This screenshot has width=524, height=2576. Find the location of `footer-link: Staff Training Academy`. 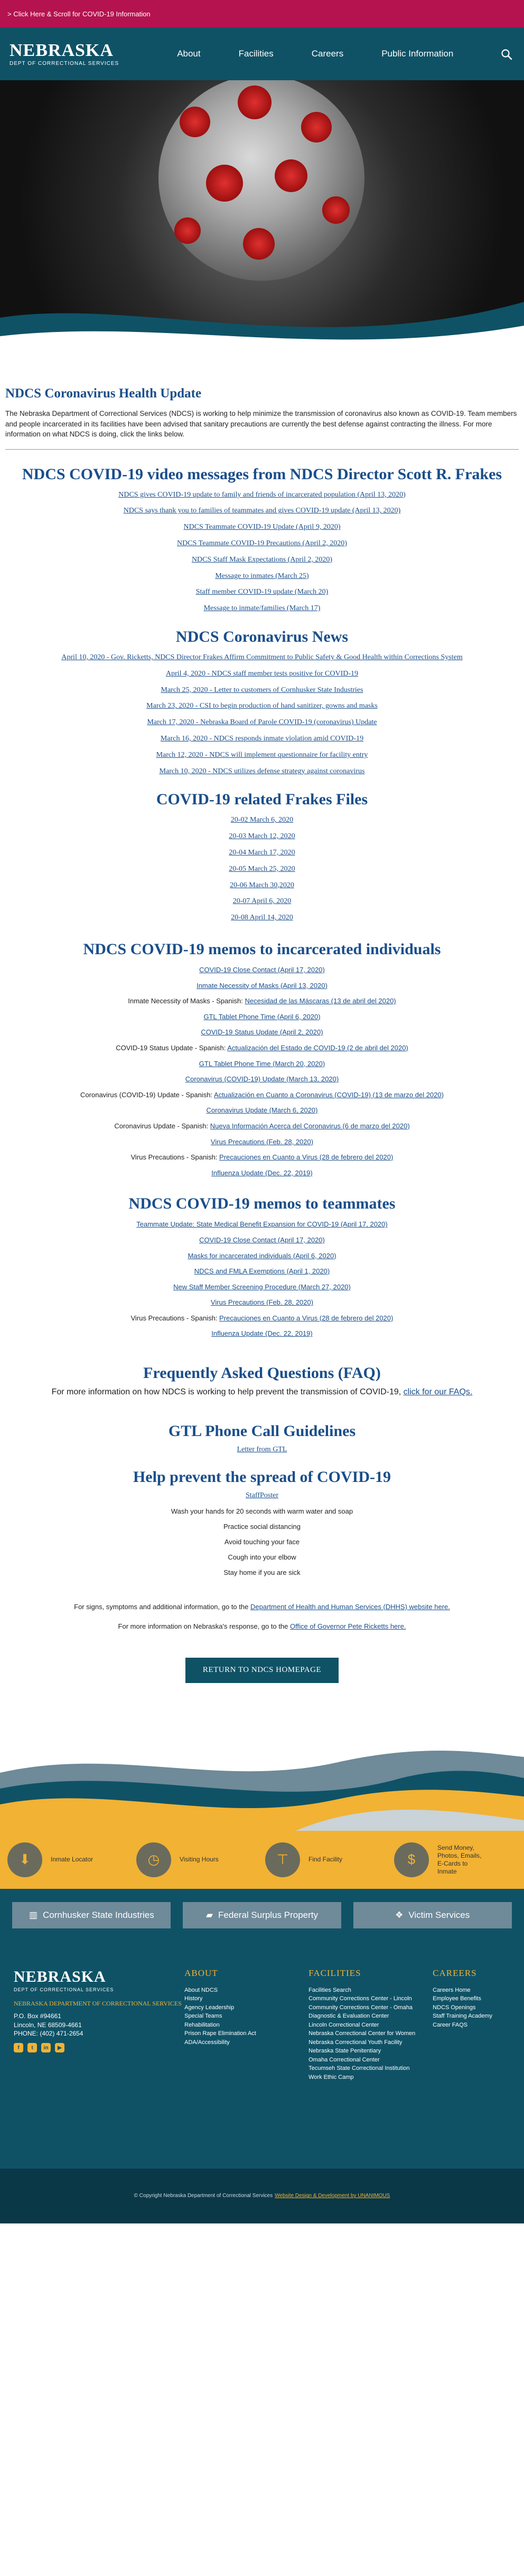

footer-link: Staff Training Academy is located at coordinates (471, 2016).